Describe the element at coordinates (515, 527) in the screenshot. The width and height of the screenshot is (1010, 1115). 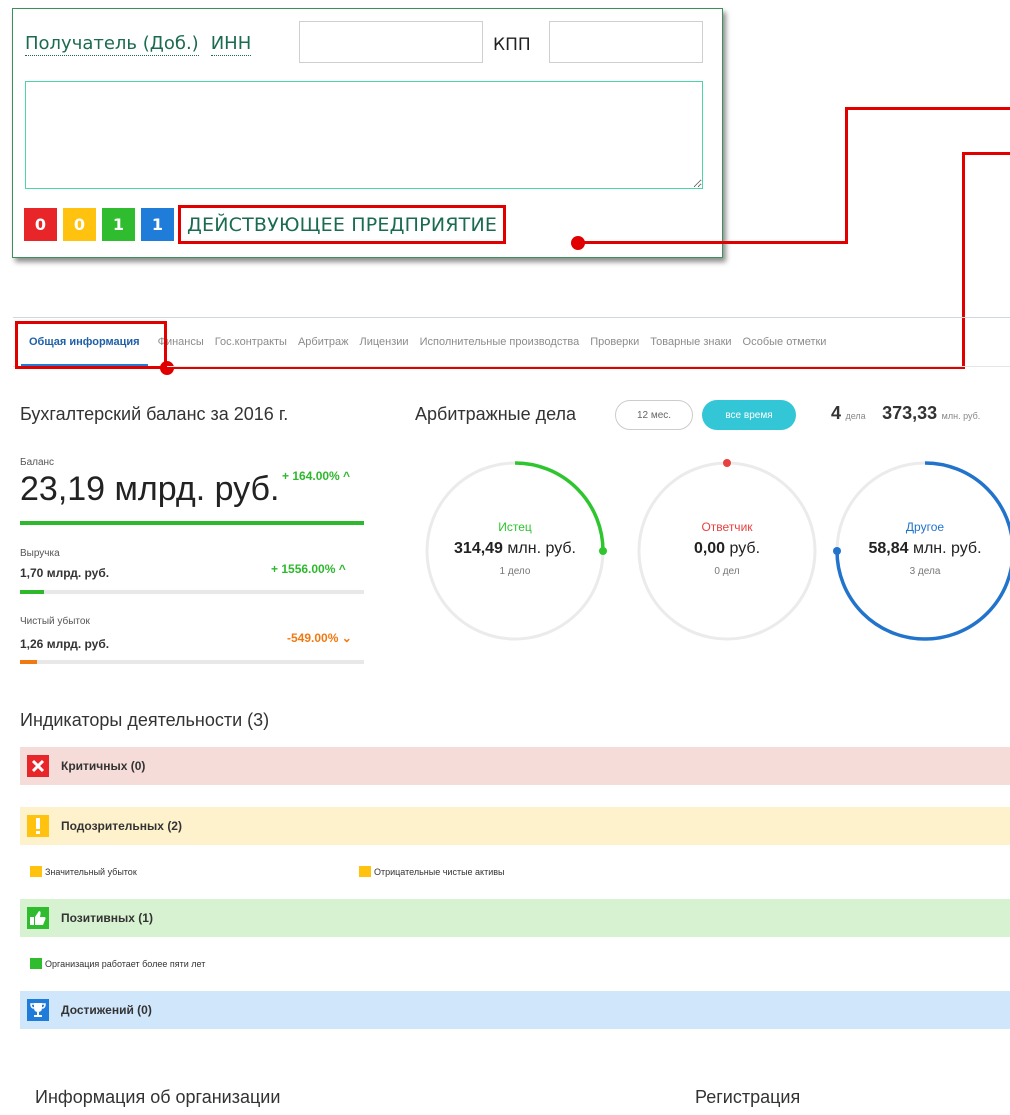
I see `circle-title: Истец` at that location.